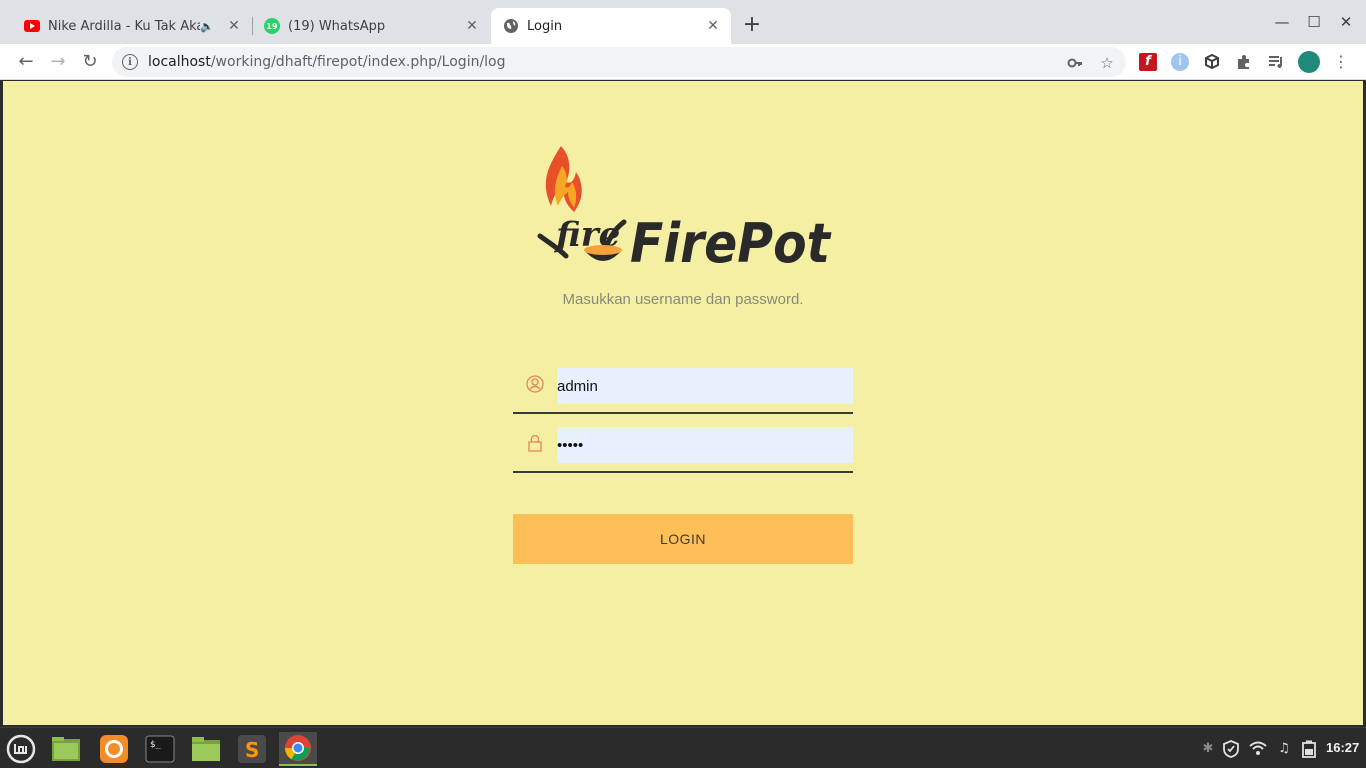 The width and height of the screenshot is (1366, 768). I want to click on sublime-icon: S, so click(252, 749).